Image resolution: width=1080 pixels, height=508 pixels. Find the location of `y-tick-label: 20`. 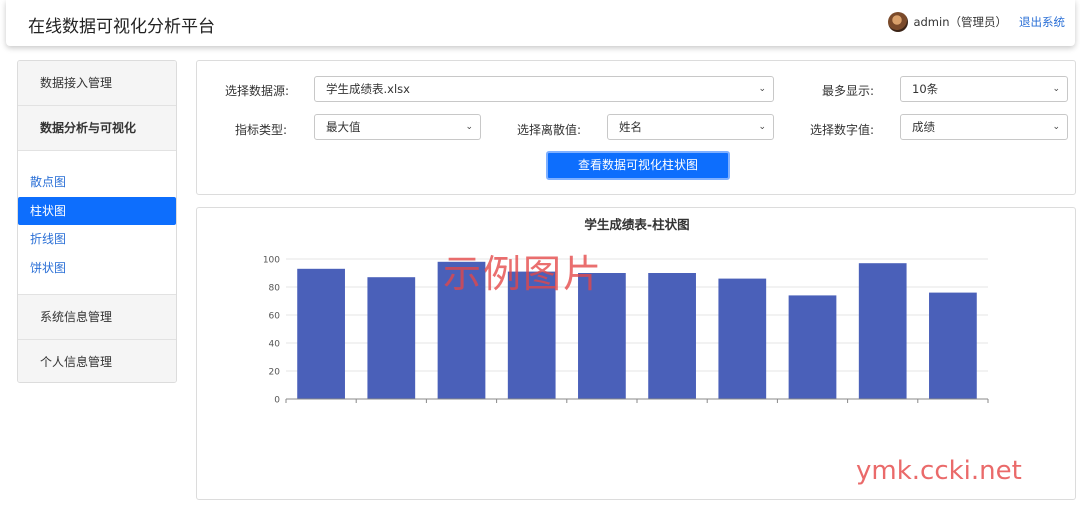

y-tick-label: 20 is located at coordinates (275, 373).